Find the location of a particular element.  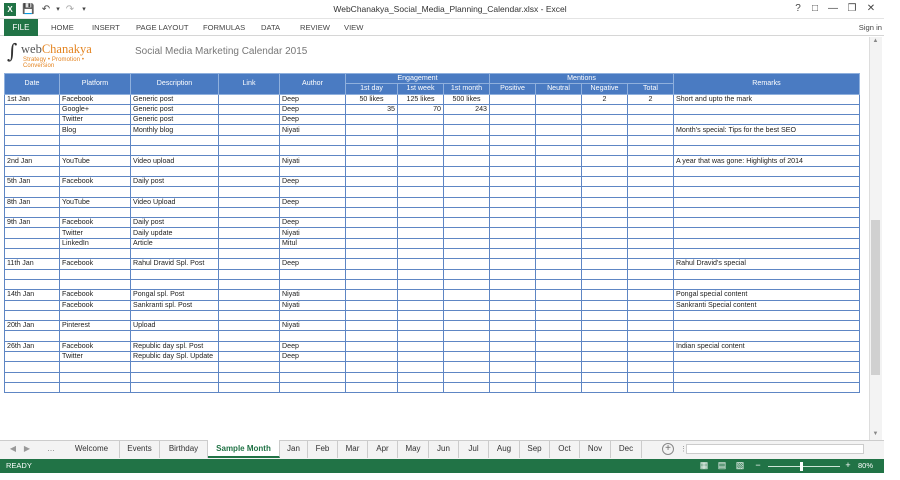

table-cell: 26th Jan is located at coordinates (32, 346).